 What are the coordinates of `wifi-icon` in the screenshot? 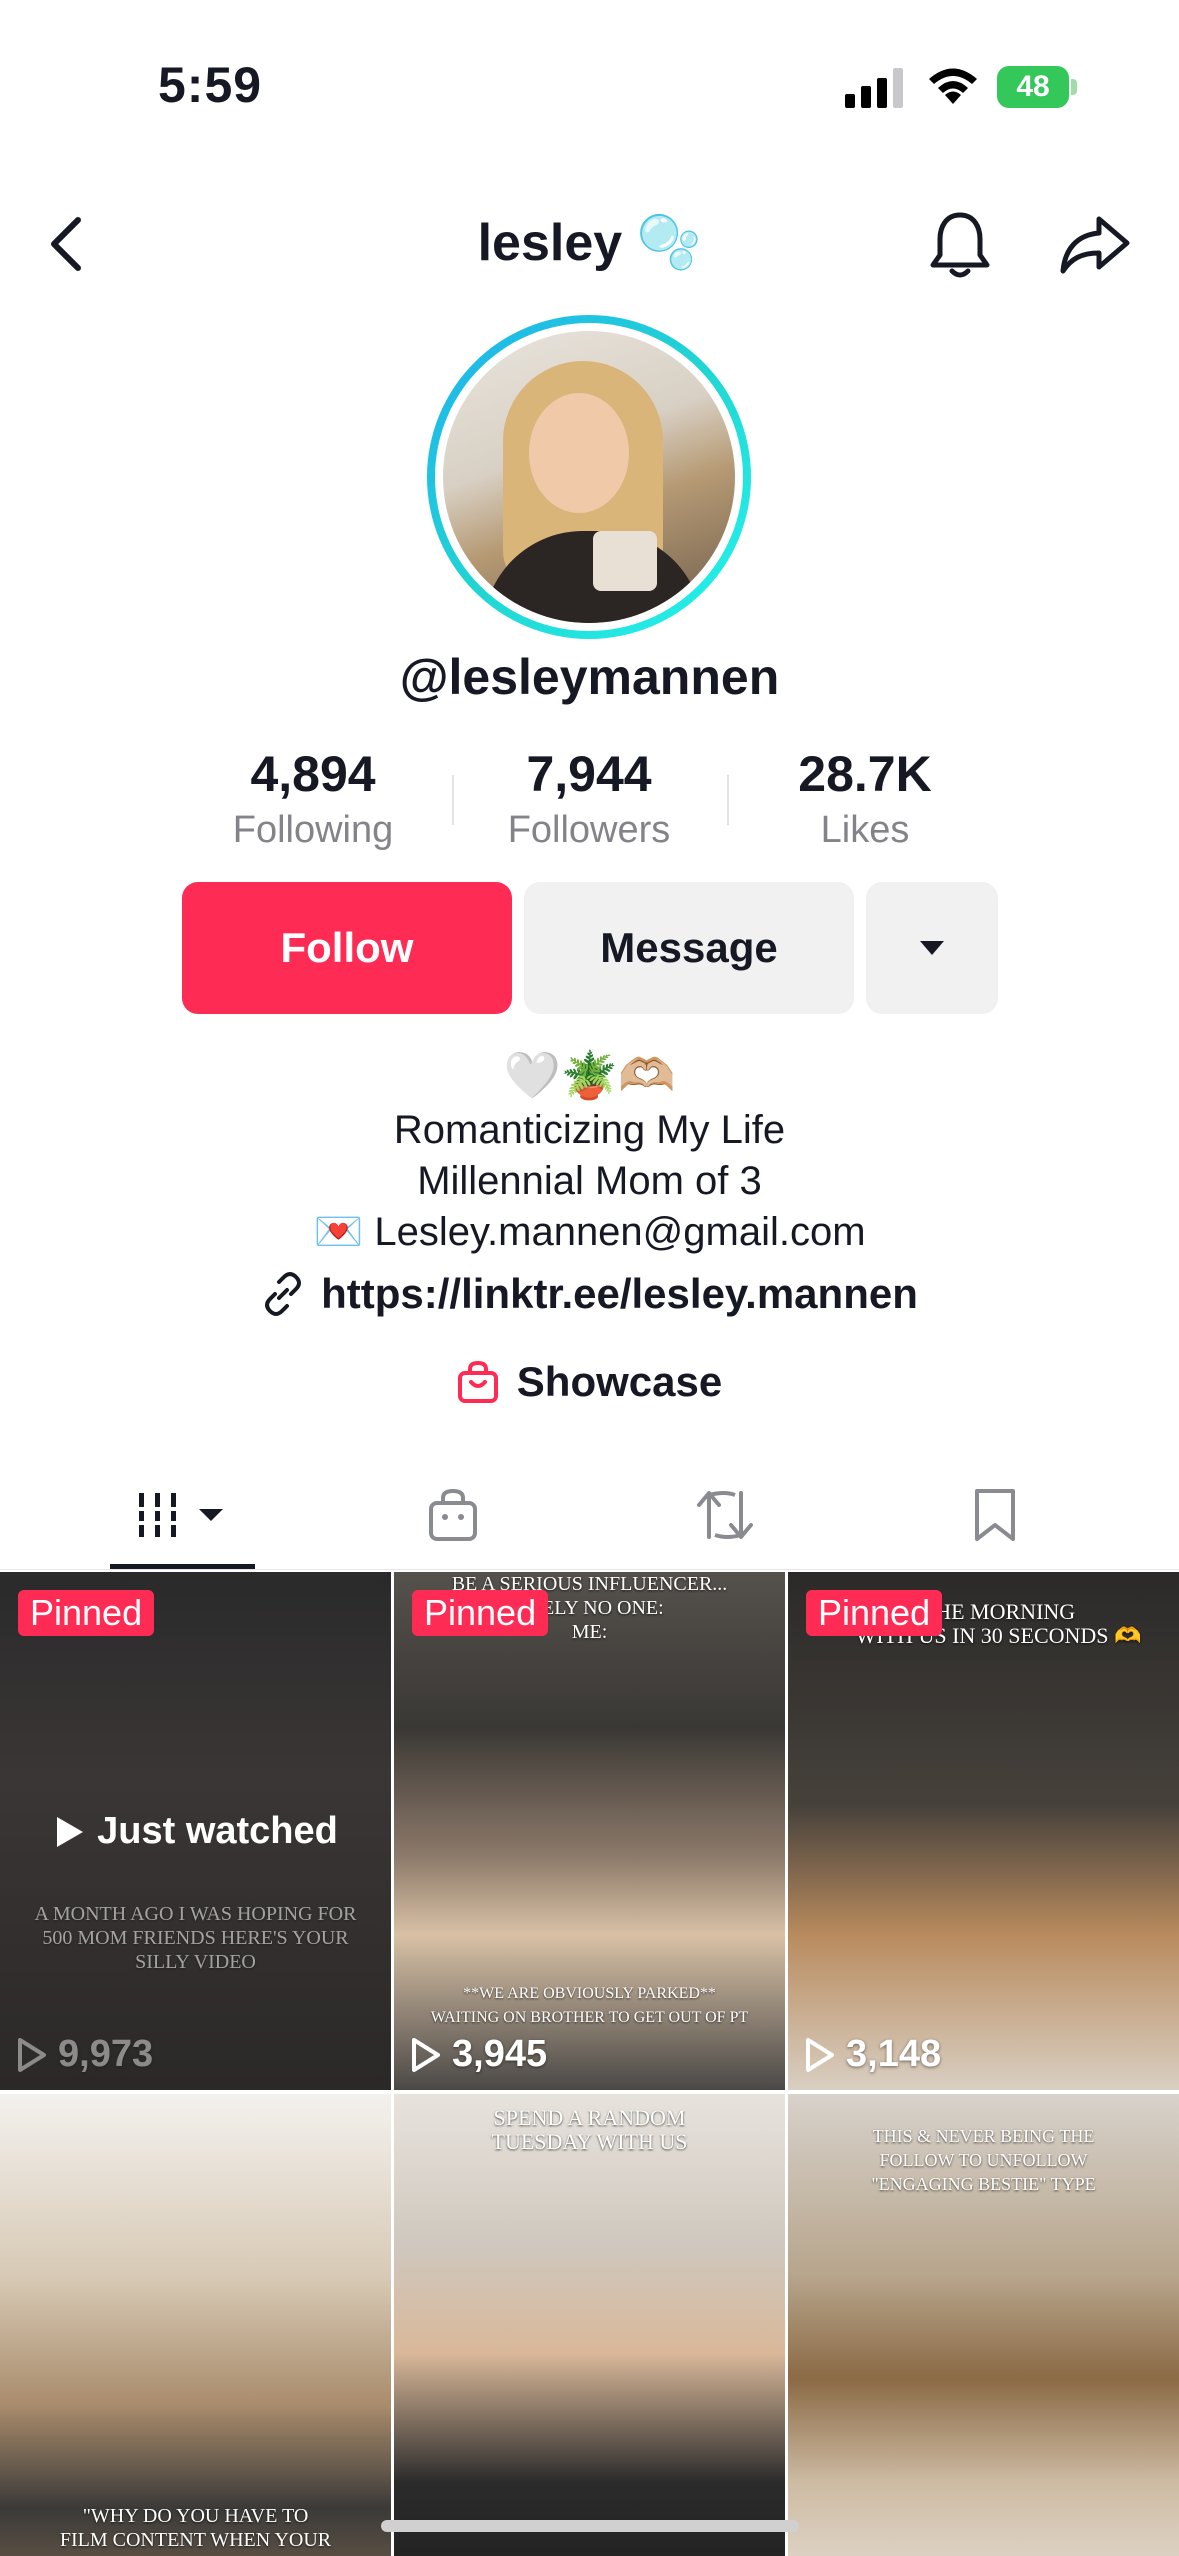 It's located at (953, 86).